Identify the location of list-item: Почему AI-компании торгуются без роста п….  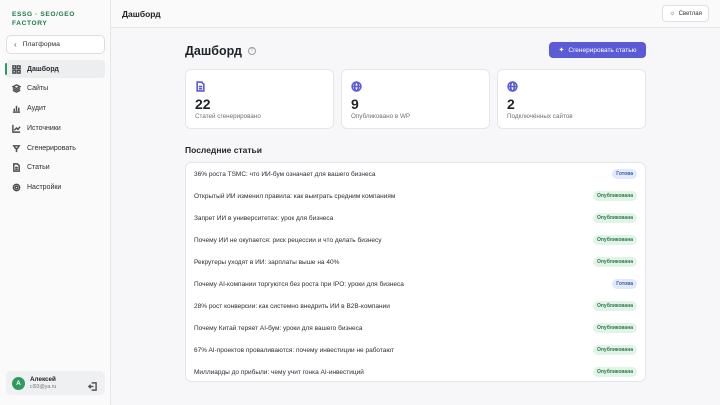
(415, 284).